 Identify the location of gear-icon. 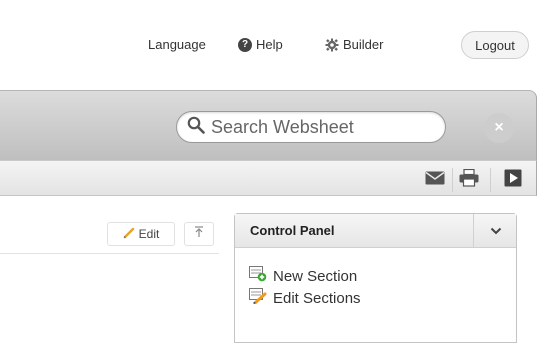
(332, 45).